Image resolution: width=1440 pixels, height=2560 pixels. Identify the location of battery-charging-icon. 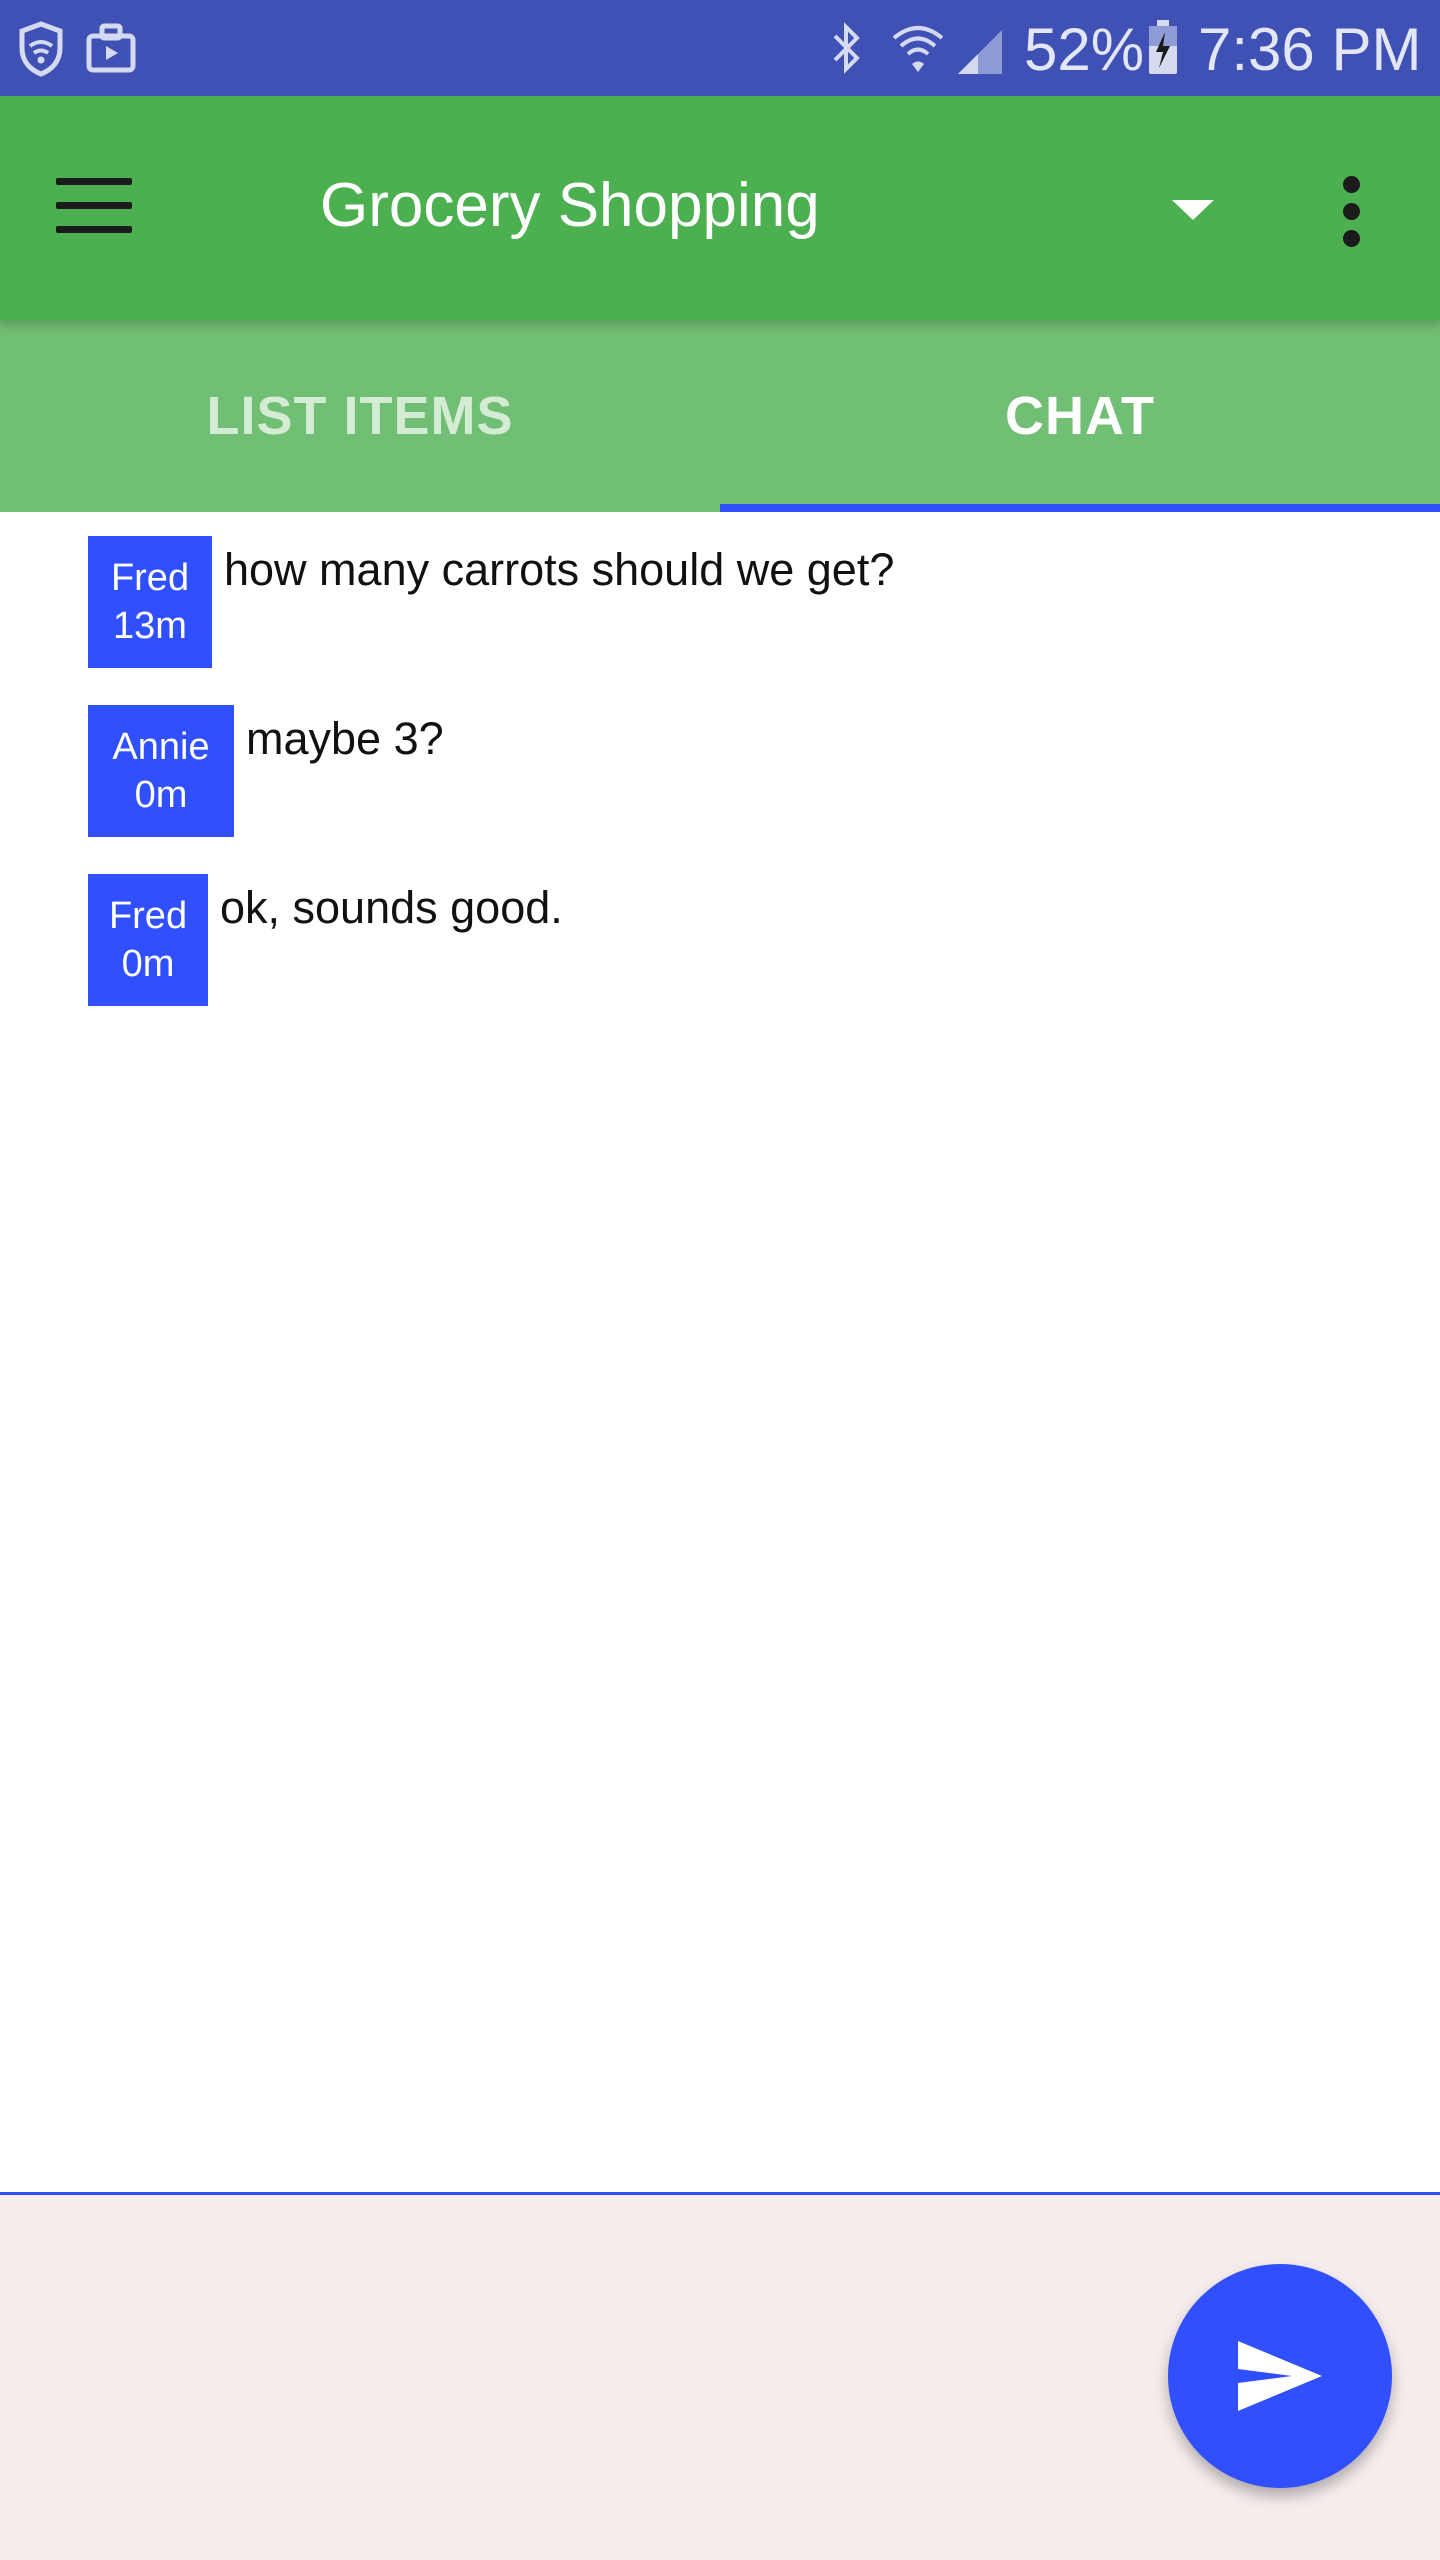
(1163, 47).